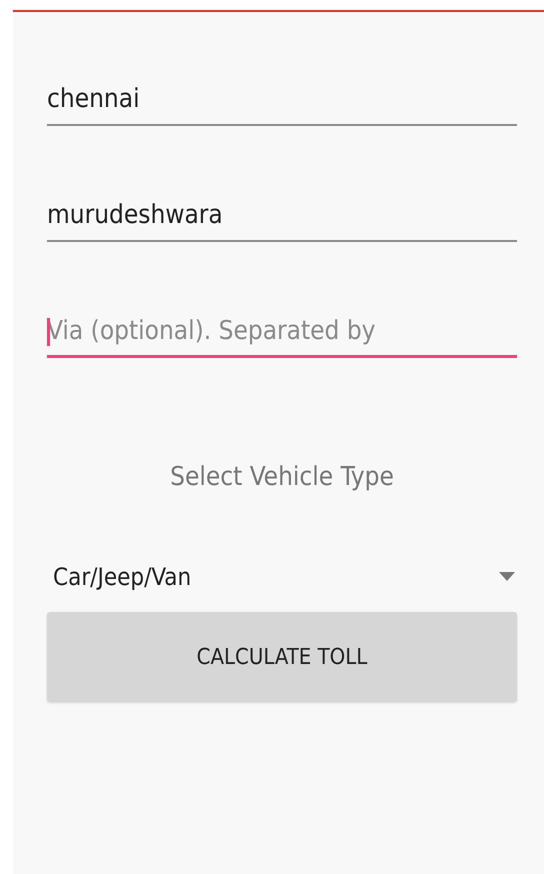 The height and width of the screenshot is (874, 544). I want to click on section-label: Select Vehicle Type, so click(282, 477).